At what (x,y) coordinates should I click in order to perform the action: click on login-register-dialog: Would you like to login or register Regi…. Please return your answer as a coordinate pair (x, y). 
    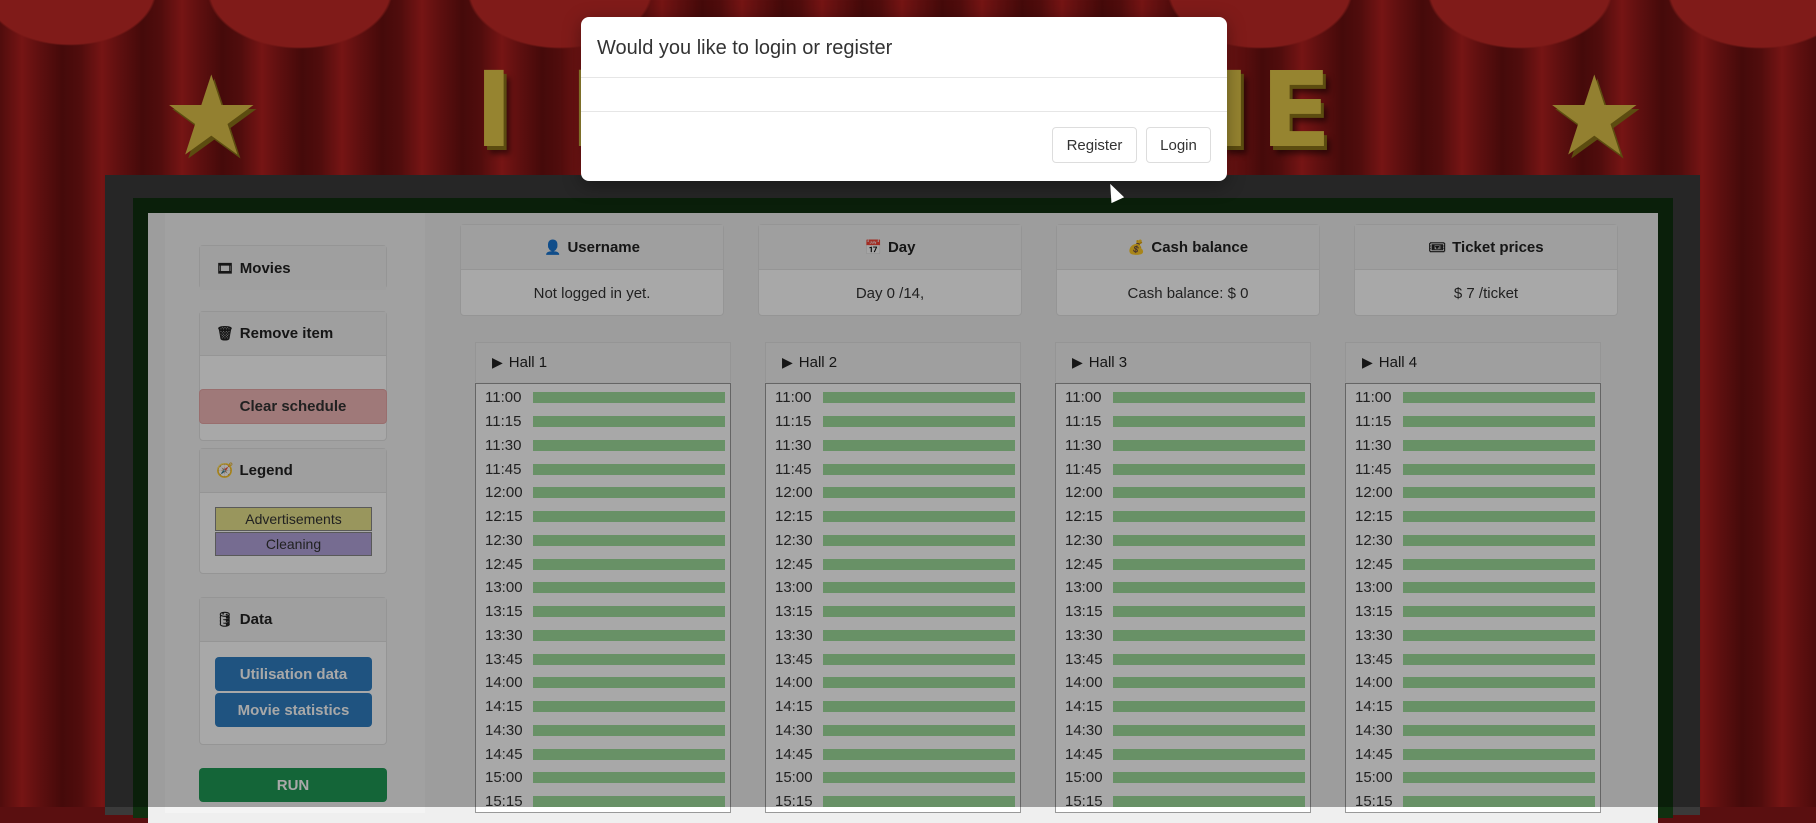
    Looking at the image, I should click on (904, 99).